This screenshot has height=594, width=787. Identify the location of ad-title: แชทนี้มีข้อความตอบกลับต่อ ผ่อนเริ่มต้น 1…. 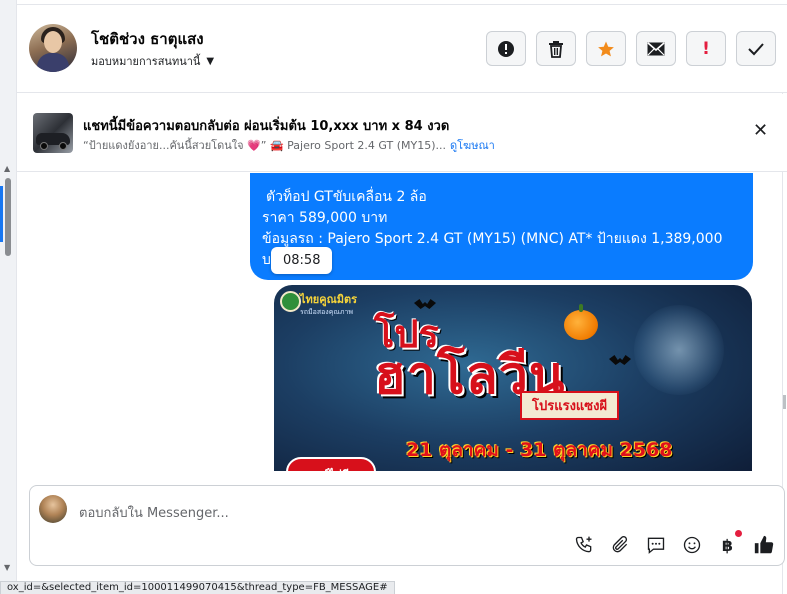
(266, 126).